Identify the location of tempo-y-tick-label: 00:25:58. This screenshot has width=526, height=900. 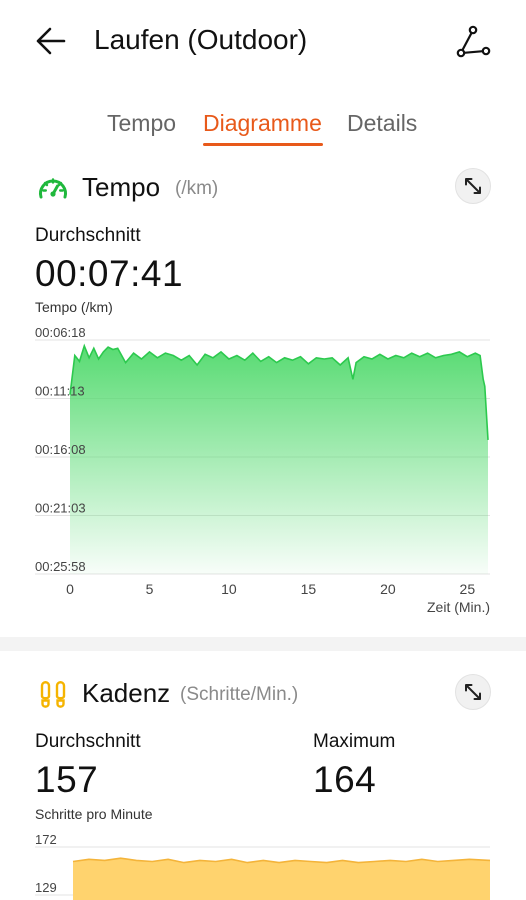
(60, 566).